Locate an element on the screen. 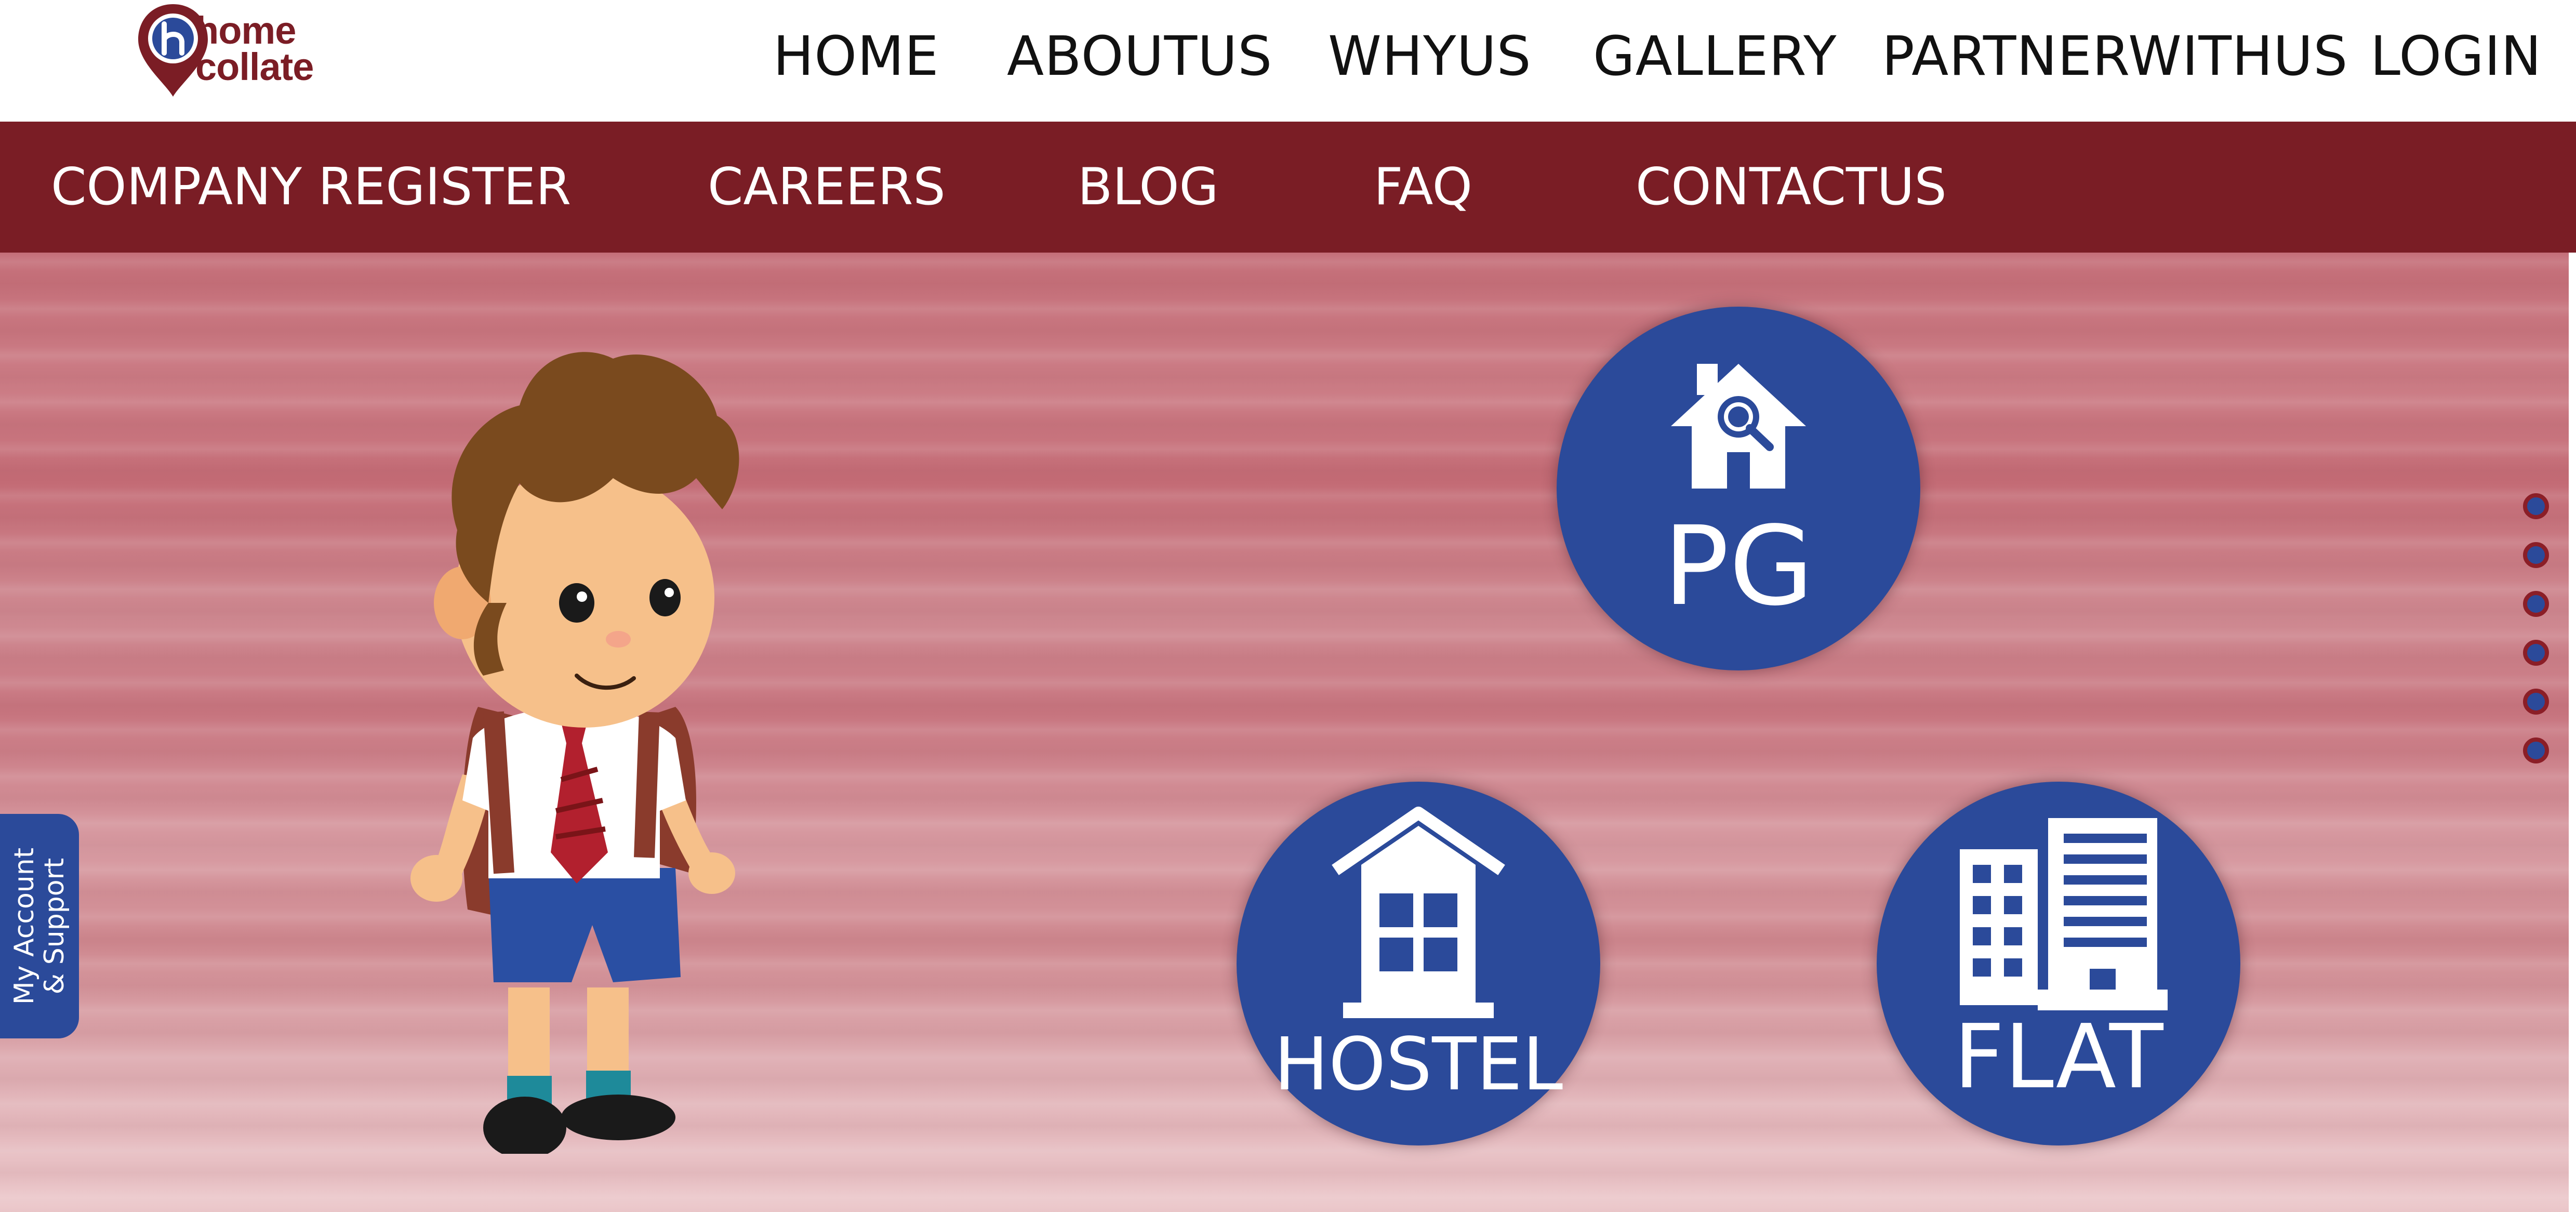 This screenshot has width=2576, height=1212. my-account-support-tab: My Account & Support is located at coordinates (40, 926).